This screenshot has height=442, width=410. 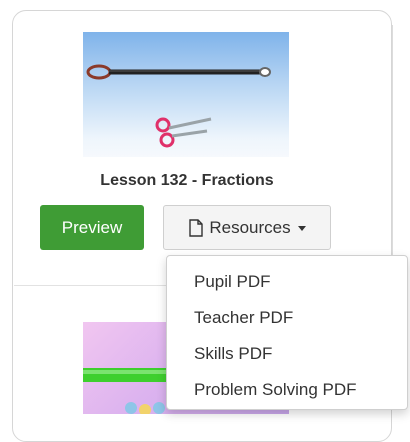 What do you see at coordinates (392, 155) in the screenshot?
I see `card-edge` at bounding box center [392, 155].